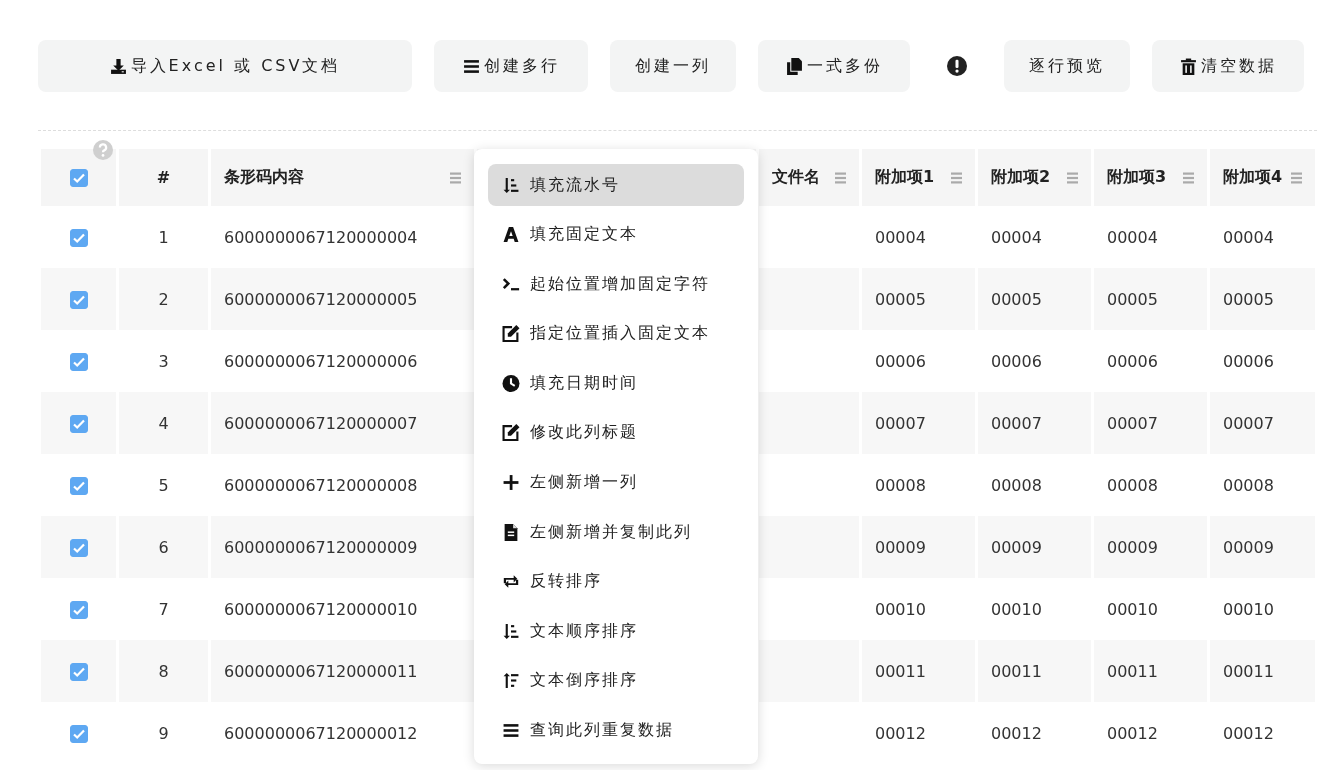 This screenshot has height=770, width=1317. Describe the element at coordinates (794, 66) in the screenshot. I see `copy-icon` at that location.